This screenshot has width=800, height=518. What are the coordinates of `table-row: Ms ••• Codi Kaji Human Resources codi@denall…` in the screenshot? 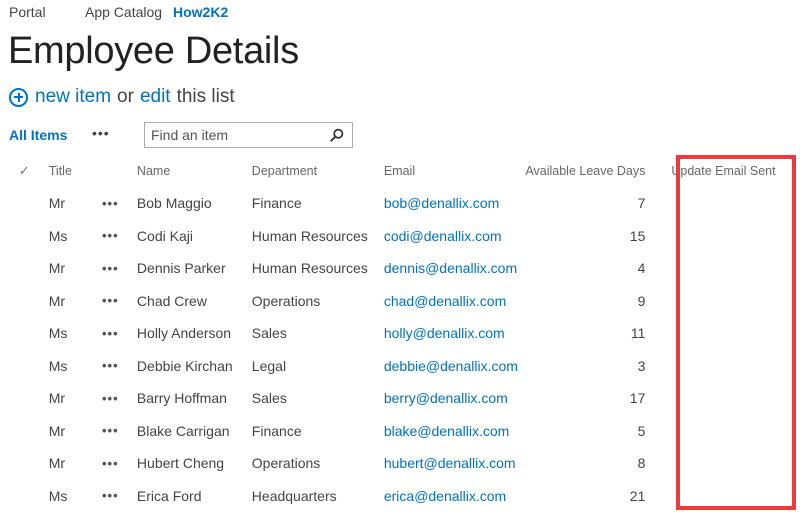 It's located at (400, 236).